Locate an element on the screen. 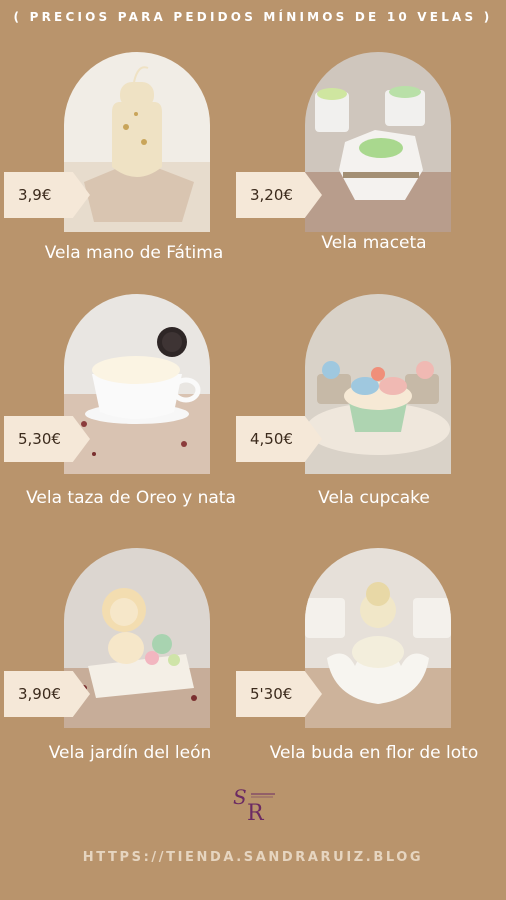 Image resolution: width=506 pixels, height=900 pixels. price-tag: 5,30€ is located at coordinates (47, 439).